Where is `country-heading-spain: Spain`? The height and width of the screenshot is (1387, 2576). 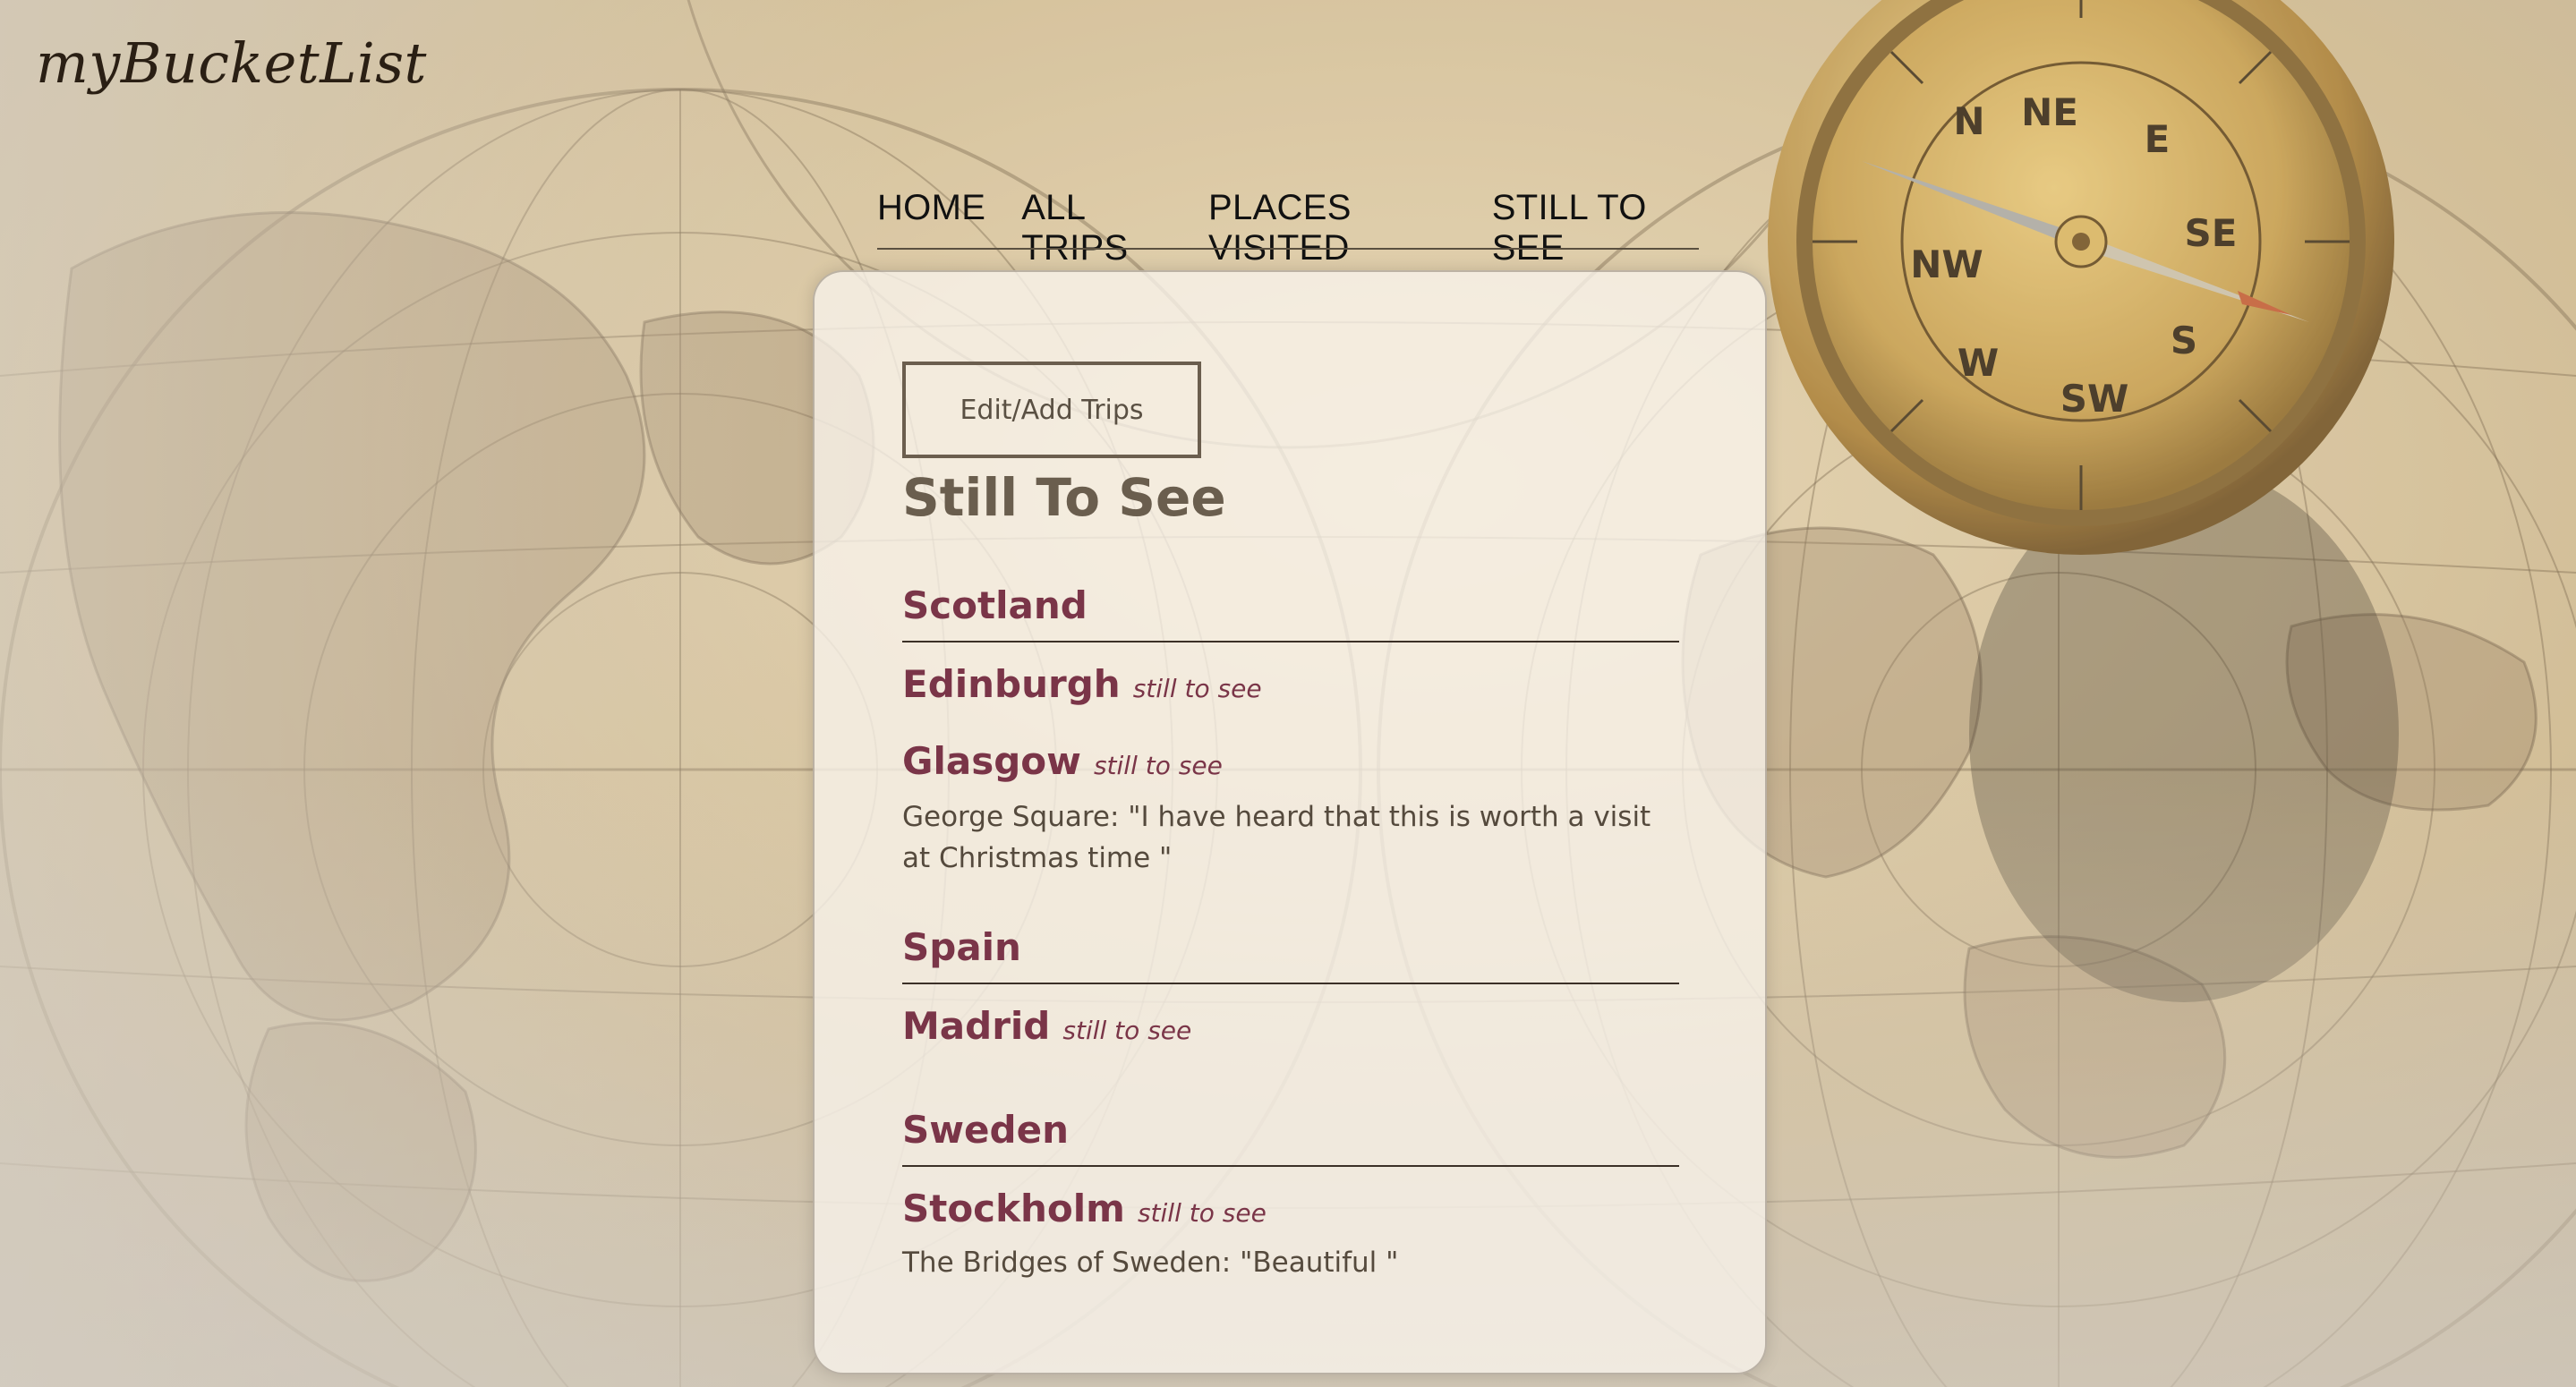
country-heading-spain: Spain is located at coordinates (961, 947).